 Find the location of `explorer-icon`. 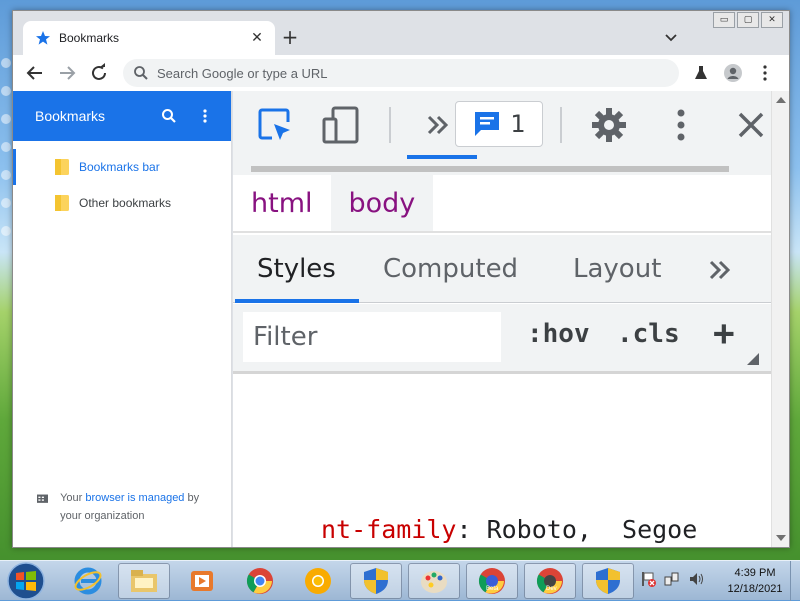

explorer-icon is located at coordinates (144, 581).